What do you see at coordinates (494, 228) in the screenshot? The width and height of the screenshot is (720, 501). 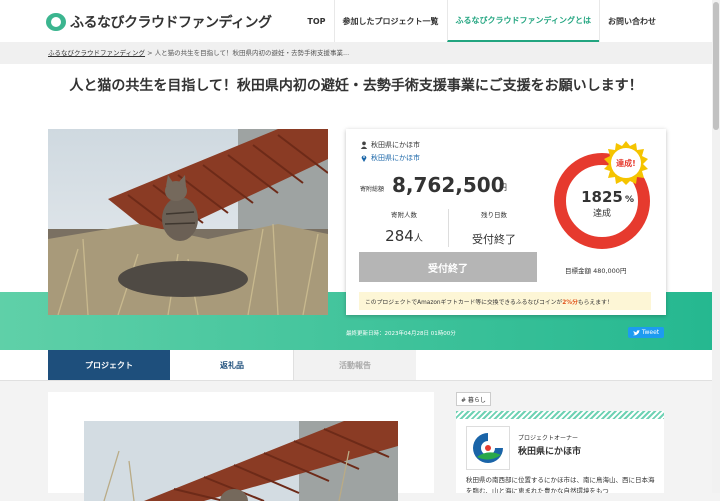 I see `remaining-stat: 残り日数 受付終了` at bounding box center [494, 228].